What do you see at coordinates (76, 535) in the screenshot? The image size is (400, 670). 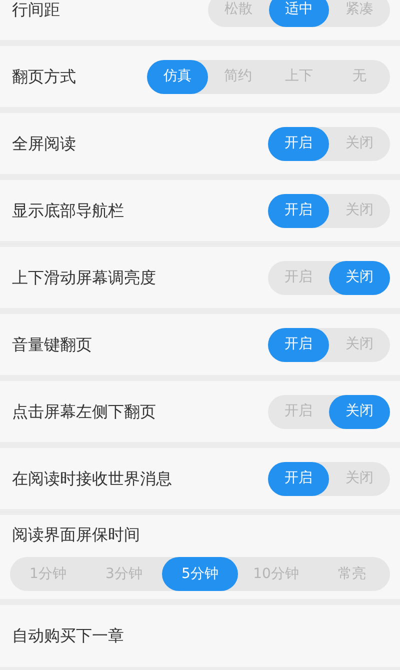 I see `setting-label: 阅读界面屏保时间` at bounding box center [76, 535].